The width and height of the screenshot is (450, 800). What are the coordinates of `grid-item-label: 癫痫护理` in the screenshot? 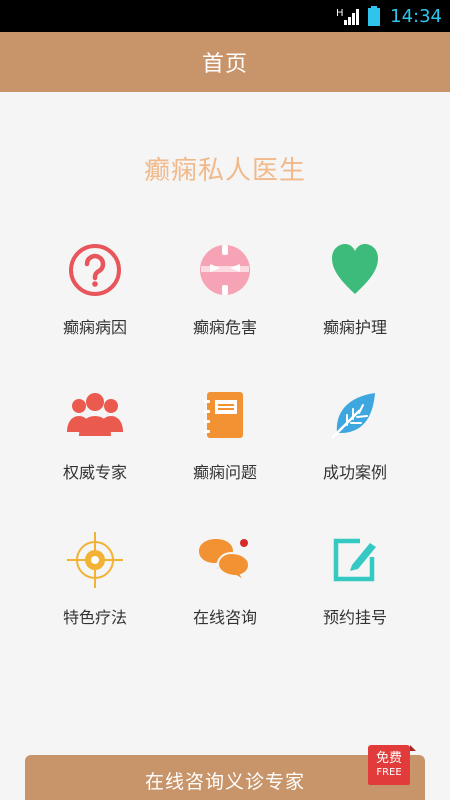 It's located at (354, 327).